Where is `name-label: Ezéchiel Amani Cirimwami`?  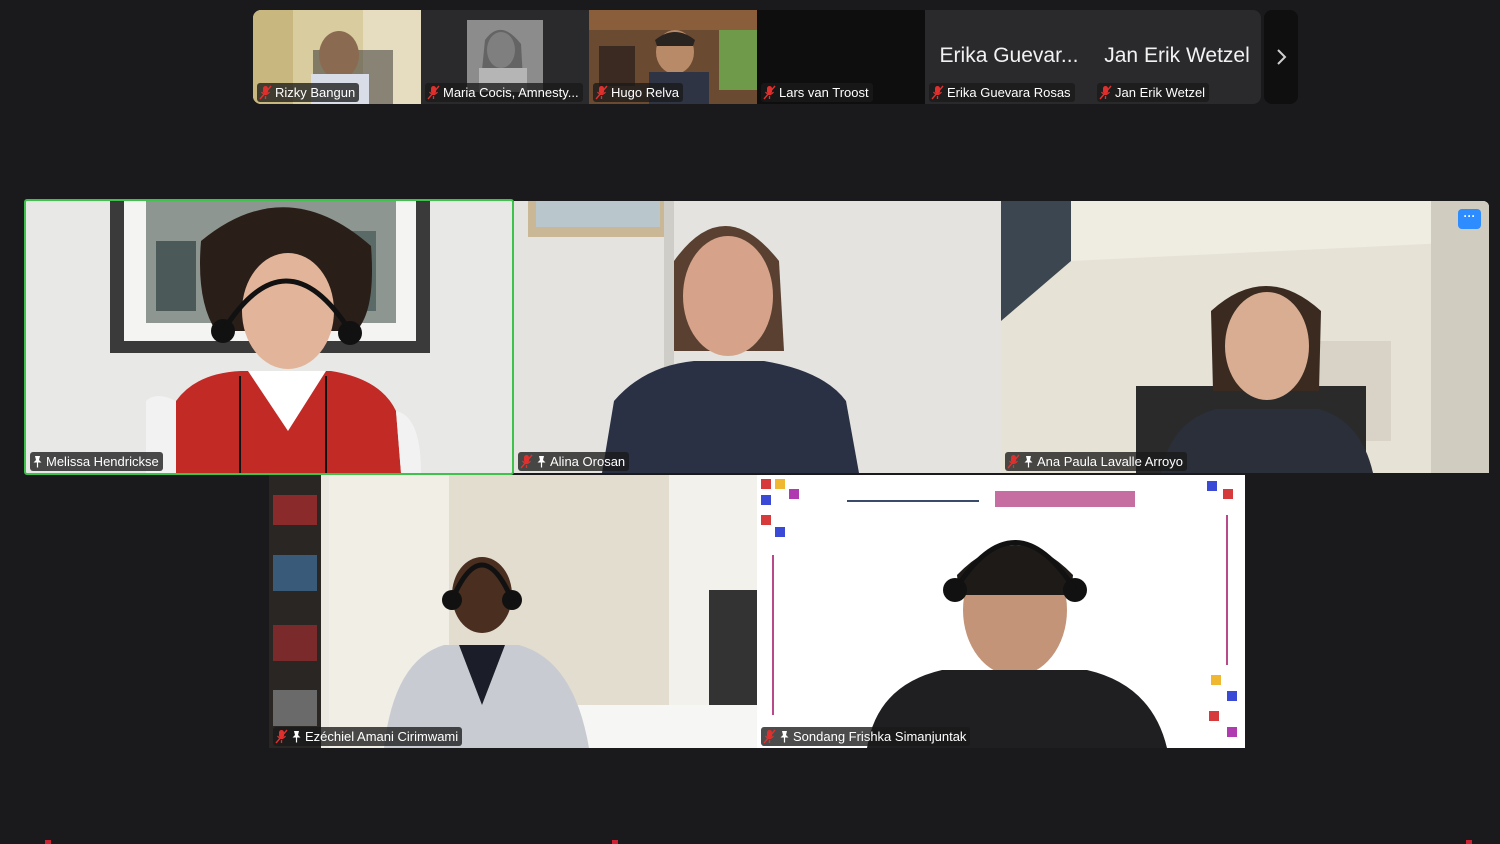 name-label: Ezéchiel Amani Cirimwami is located at coordinates (368, 736).